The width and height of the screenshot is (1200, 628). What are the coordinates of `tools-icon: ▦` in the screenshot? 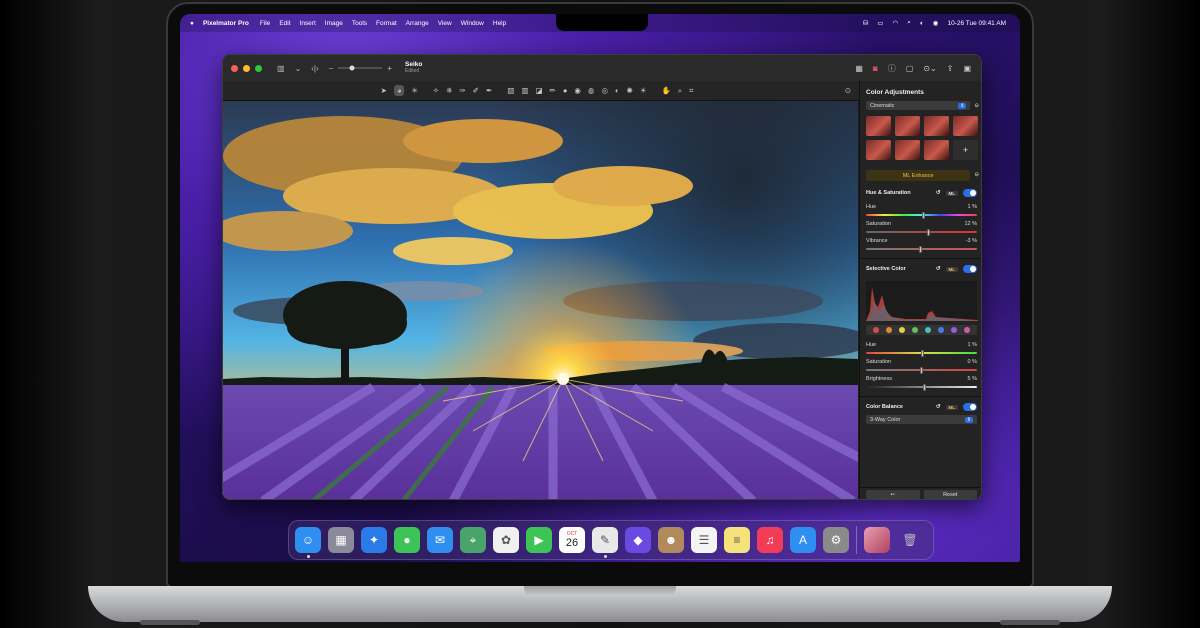 It's located at (859, 68).